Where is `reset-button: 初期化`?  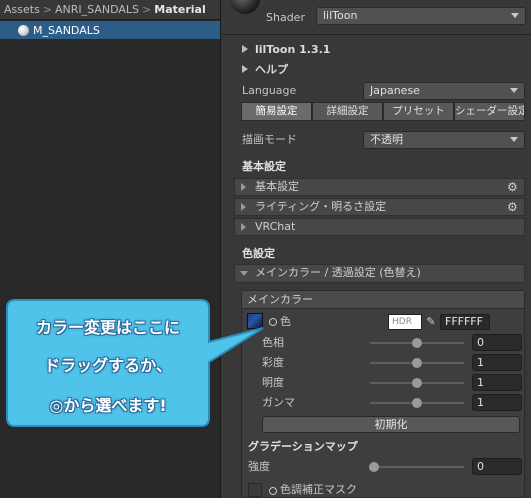
reset-button: 初期化 is located at coordinates (391, 424).